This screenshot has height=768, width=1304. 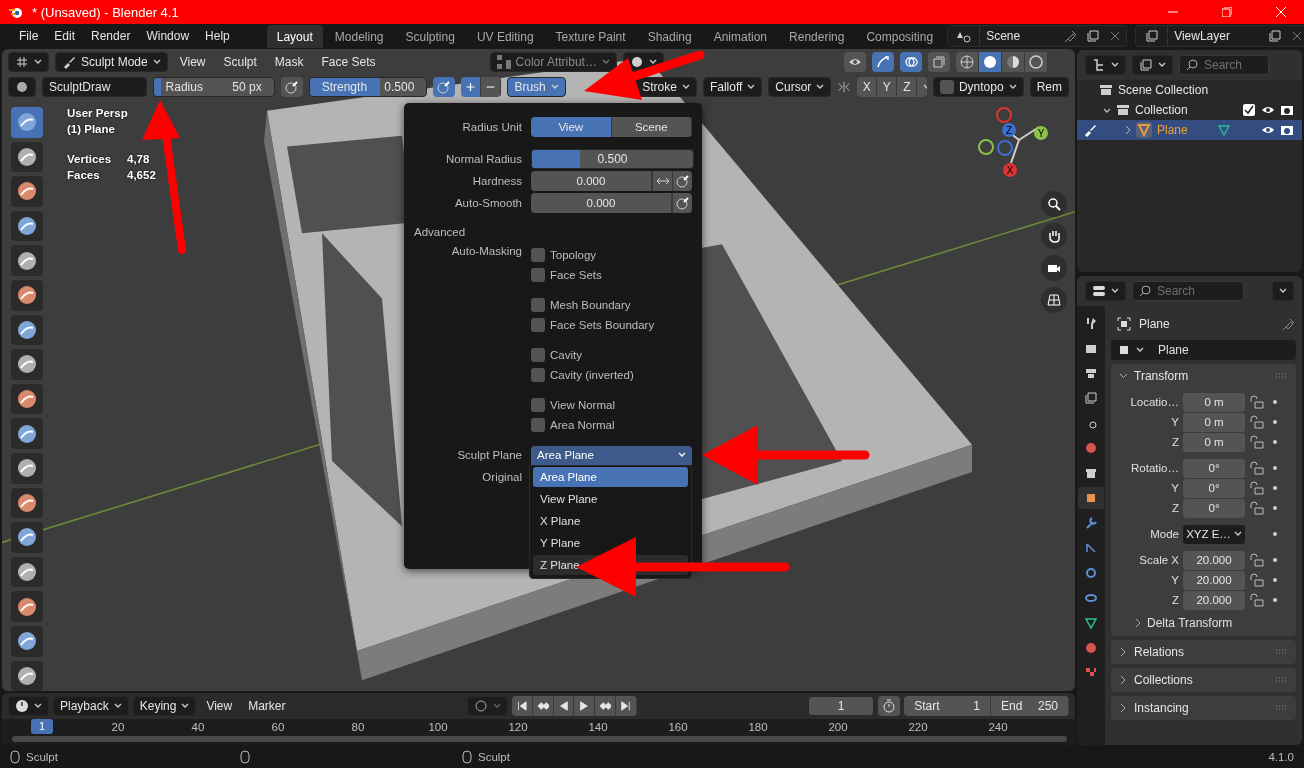 What do you see at coordinates (1037, 36) in the screenshot?
I see `scene-selector: Scene` at bounding box center [1037, 36].